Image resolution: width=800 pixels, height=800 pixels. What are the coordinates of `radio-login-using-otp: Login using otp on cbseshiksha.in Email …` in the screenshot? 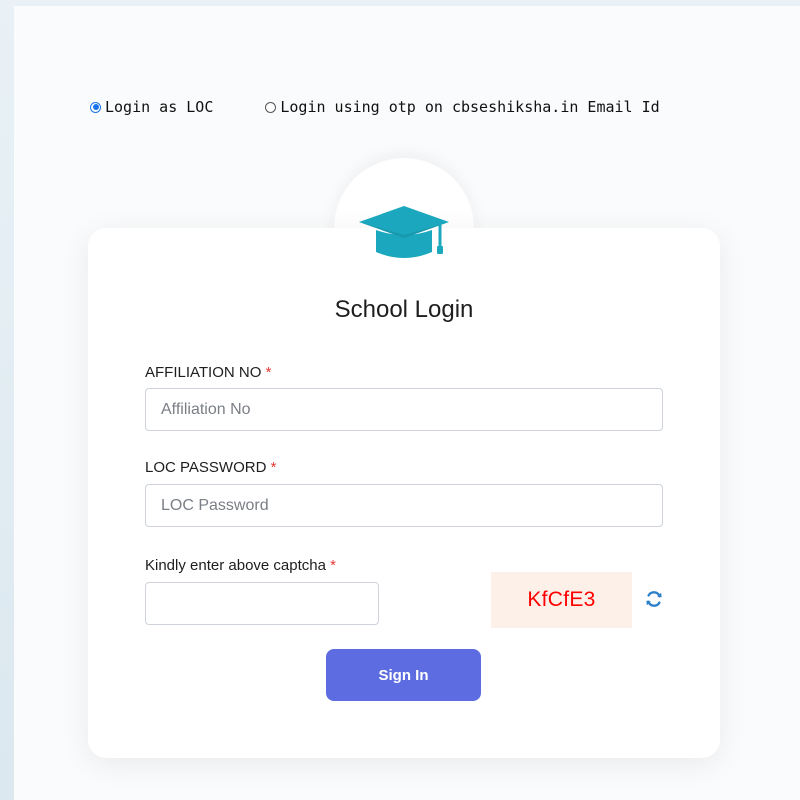 It's located at (462, 107).